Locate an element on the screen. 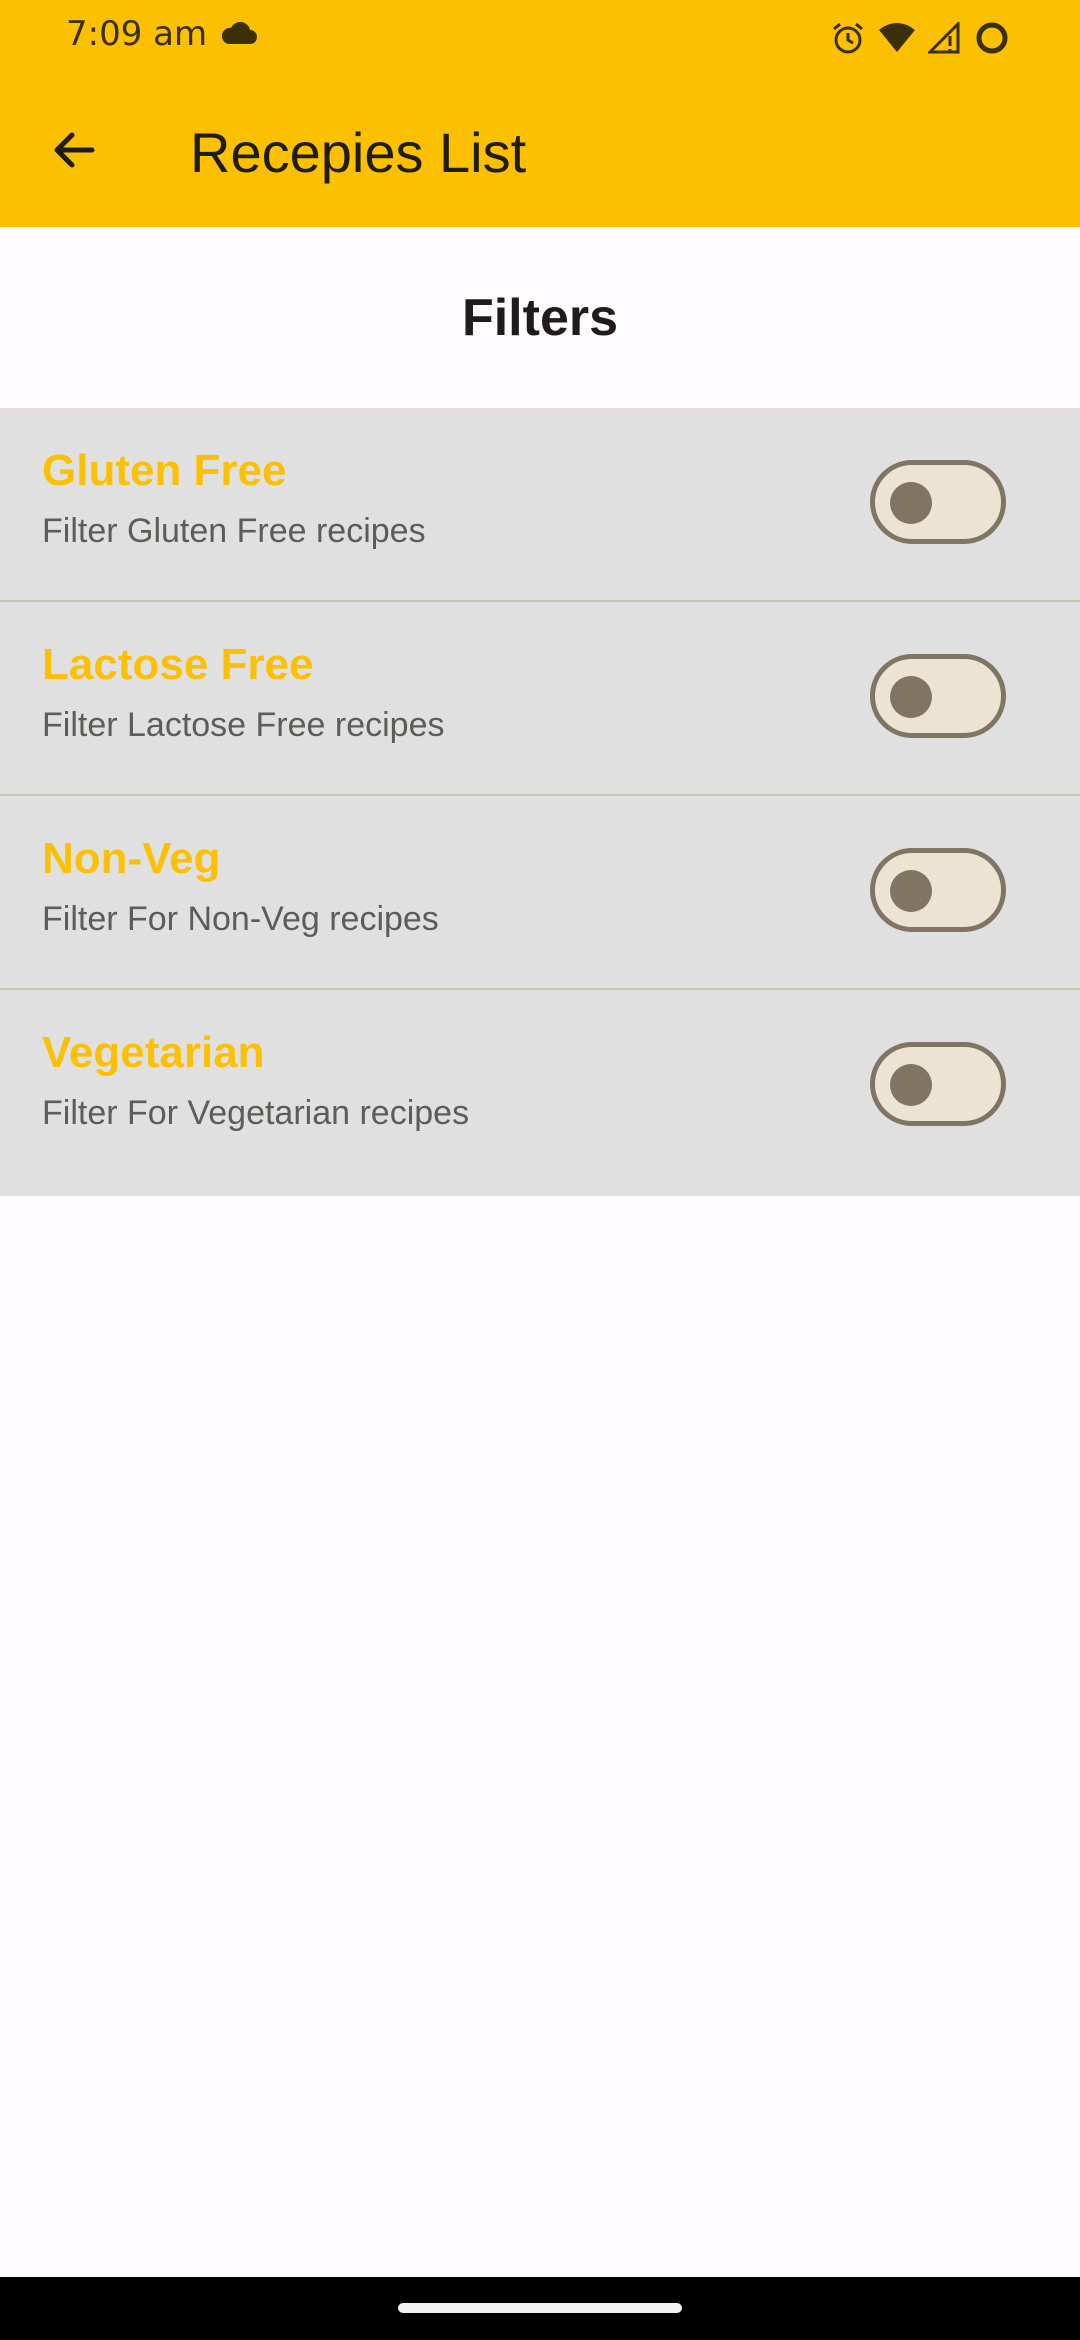 The width and height of the screenshot is (1080, 2340). arrow-left-icon is located at coordinates (74, 152).